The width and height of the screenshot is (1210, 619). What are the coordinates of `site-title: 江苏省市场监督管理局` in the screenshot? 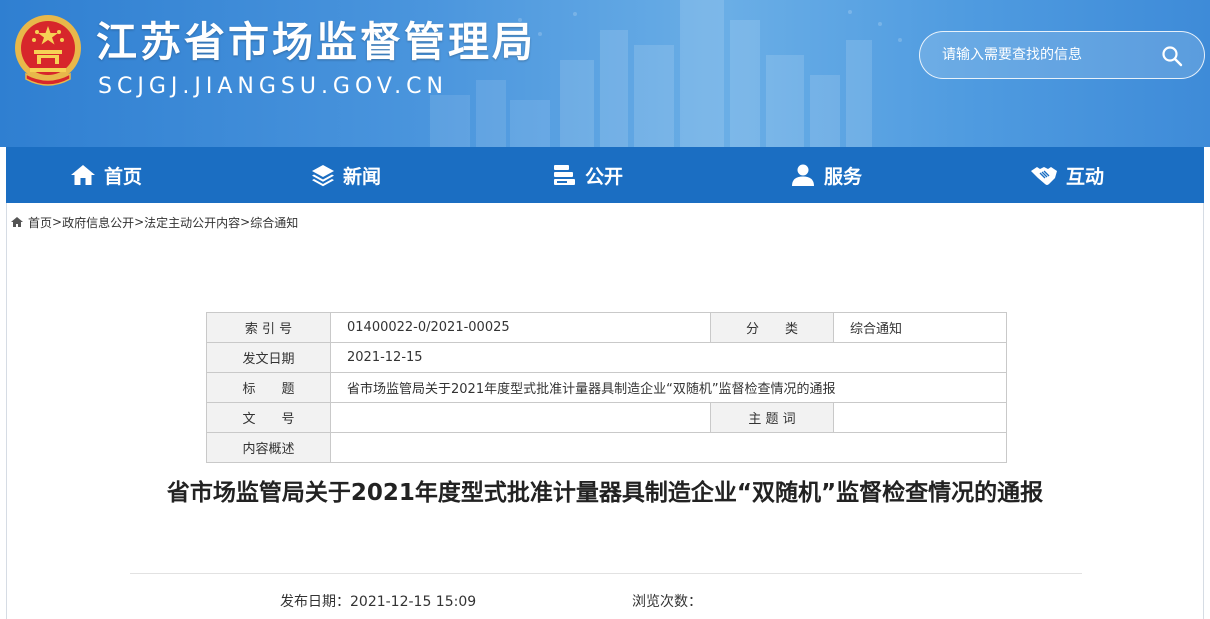 It's located at (316, 42).